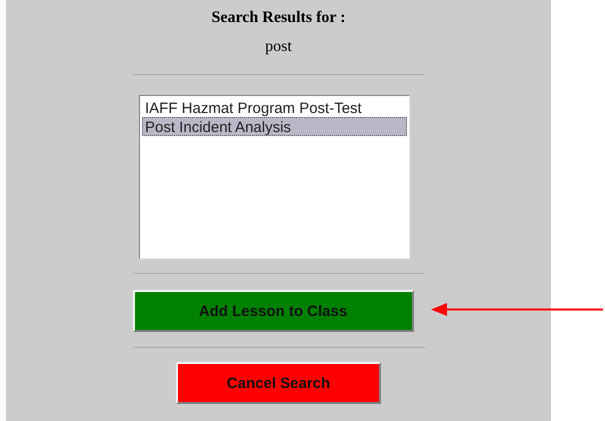  I want to click on add-lesson-button: Add Lesson to Class, so click(273, 311).